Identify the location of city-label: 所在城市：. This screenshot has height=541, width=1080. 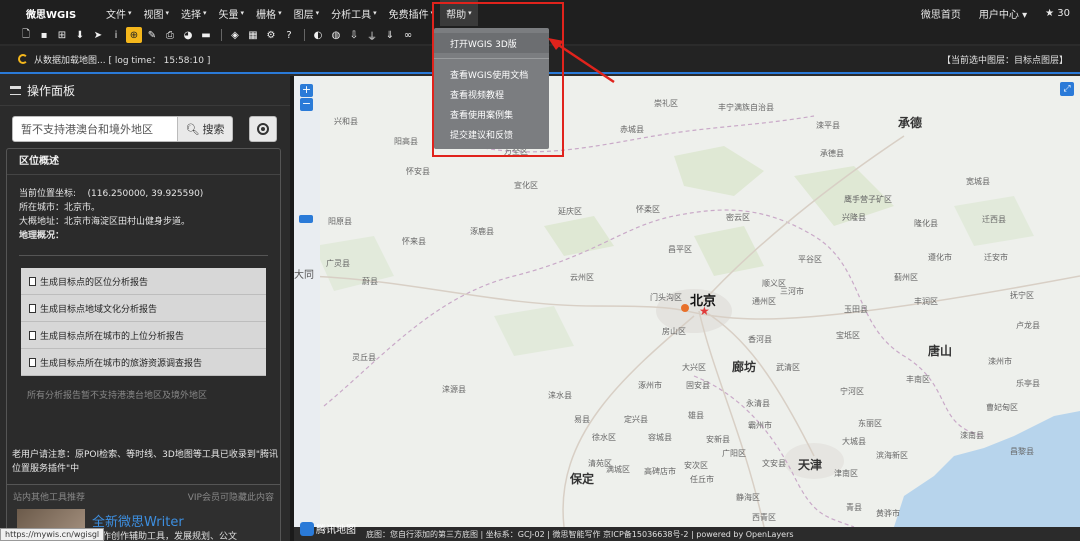
(42, 208).